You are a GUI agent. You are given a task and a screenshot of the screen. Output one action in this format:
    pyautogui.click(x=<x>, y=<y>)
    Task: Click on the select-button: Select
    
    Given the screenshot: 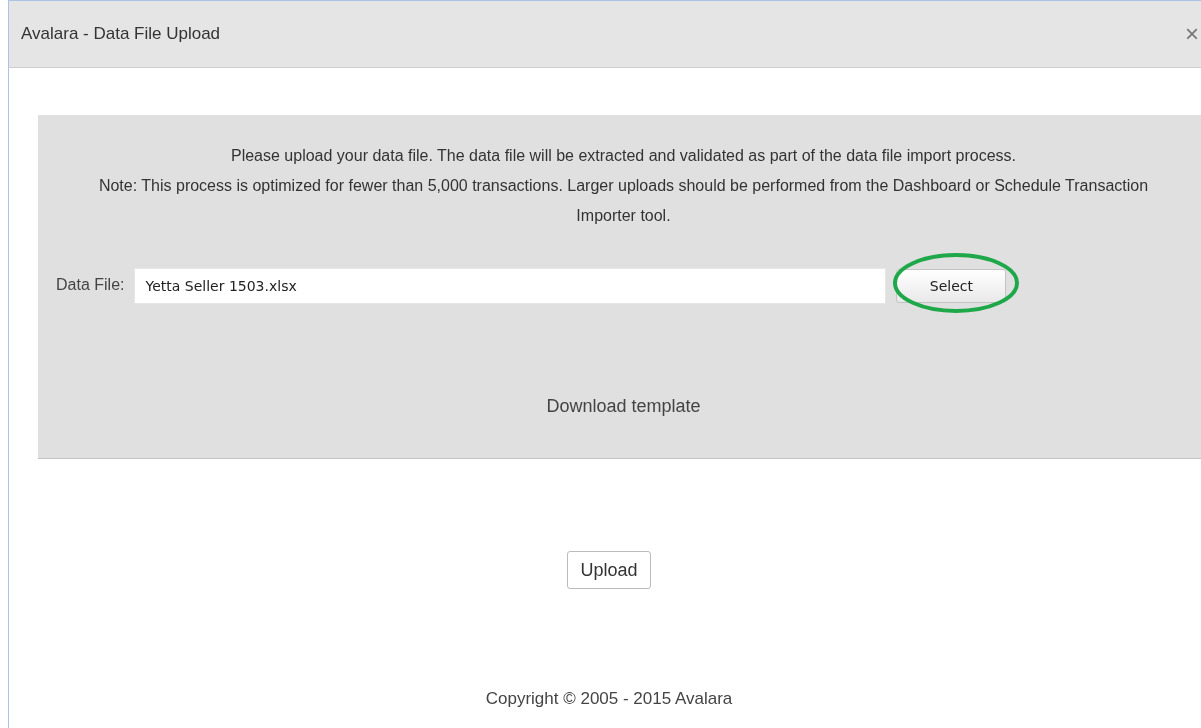 What is the action you would take?
    pyautogui.click(x=951, y=286)
    